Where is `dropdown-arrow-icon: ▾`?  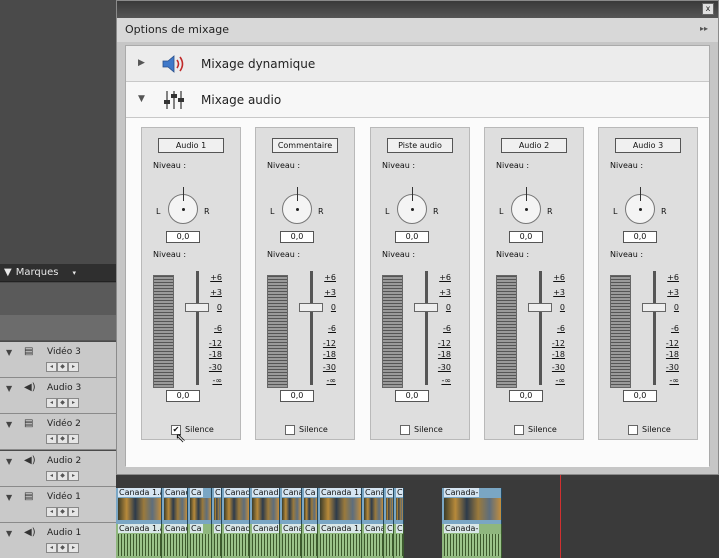
dropdown-arrow-icon: ▾ is located at coordinates (74, 273).